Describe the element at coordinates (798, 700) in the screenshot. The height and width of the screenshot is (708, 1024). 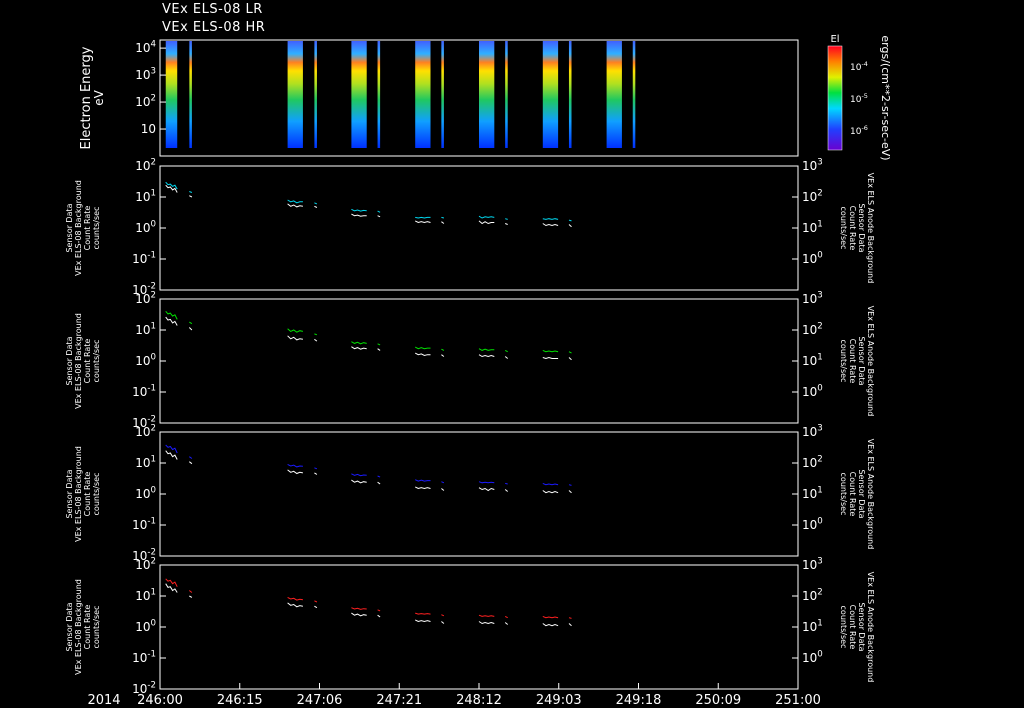
I see `time-axis-tick-label: 251:00` at that location.